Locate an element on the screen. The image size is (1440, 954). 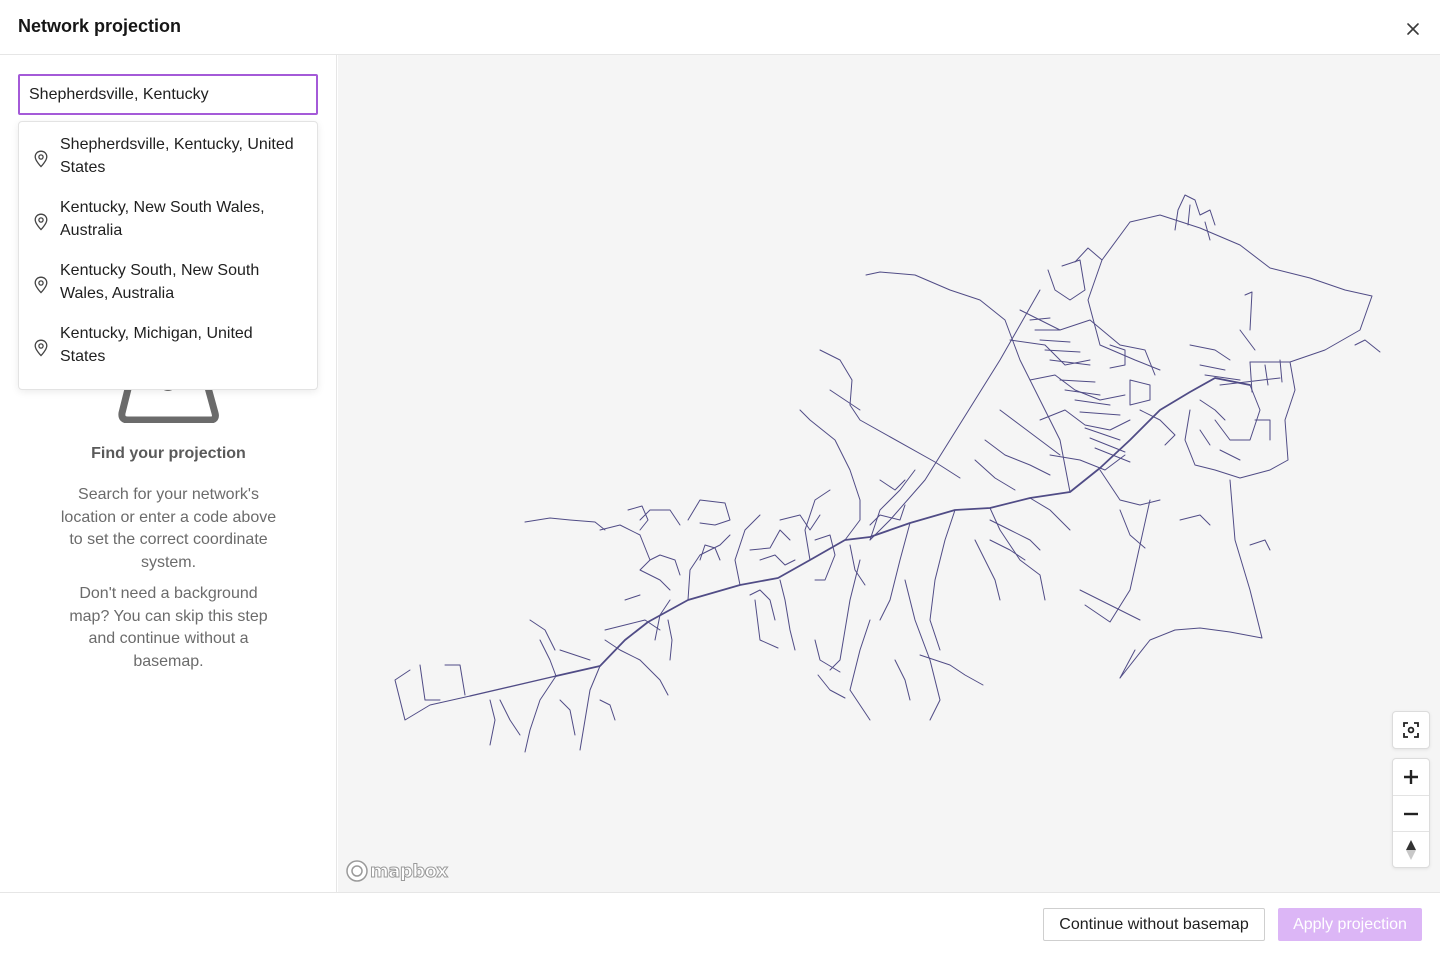
zoom-in-button is located at coordinates (1411, 777).